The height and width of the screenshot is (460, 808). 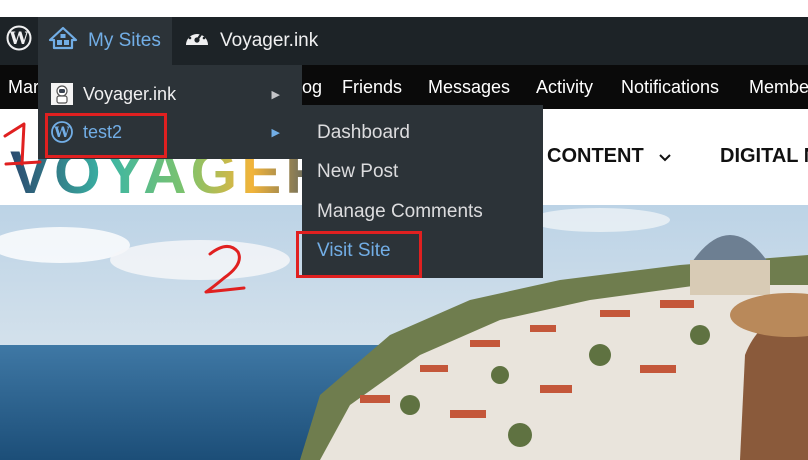 What do you see at coordinates (400, 212) in the screenshot?
I see `submenu-manage-comments: Manage Comments` at bounding box center [400, 212].